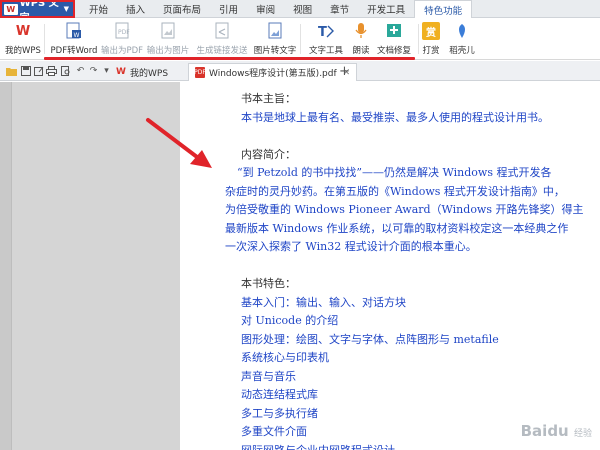  What do you see at coordinates (285, 357) in the screenshot?
I see `document-line: 系统核心与印表机` at bounding box center [285, 357].